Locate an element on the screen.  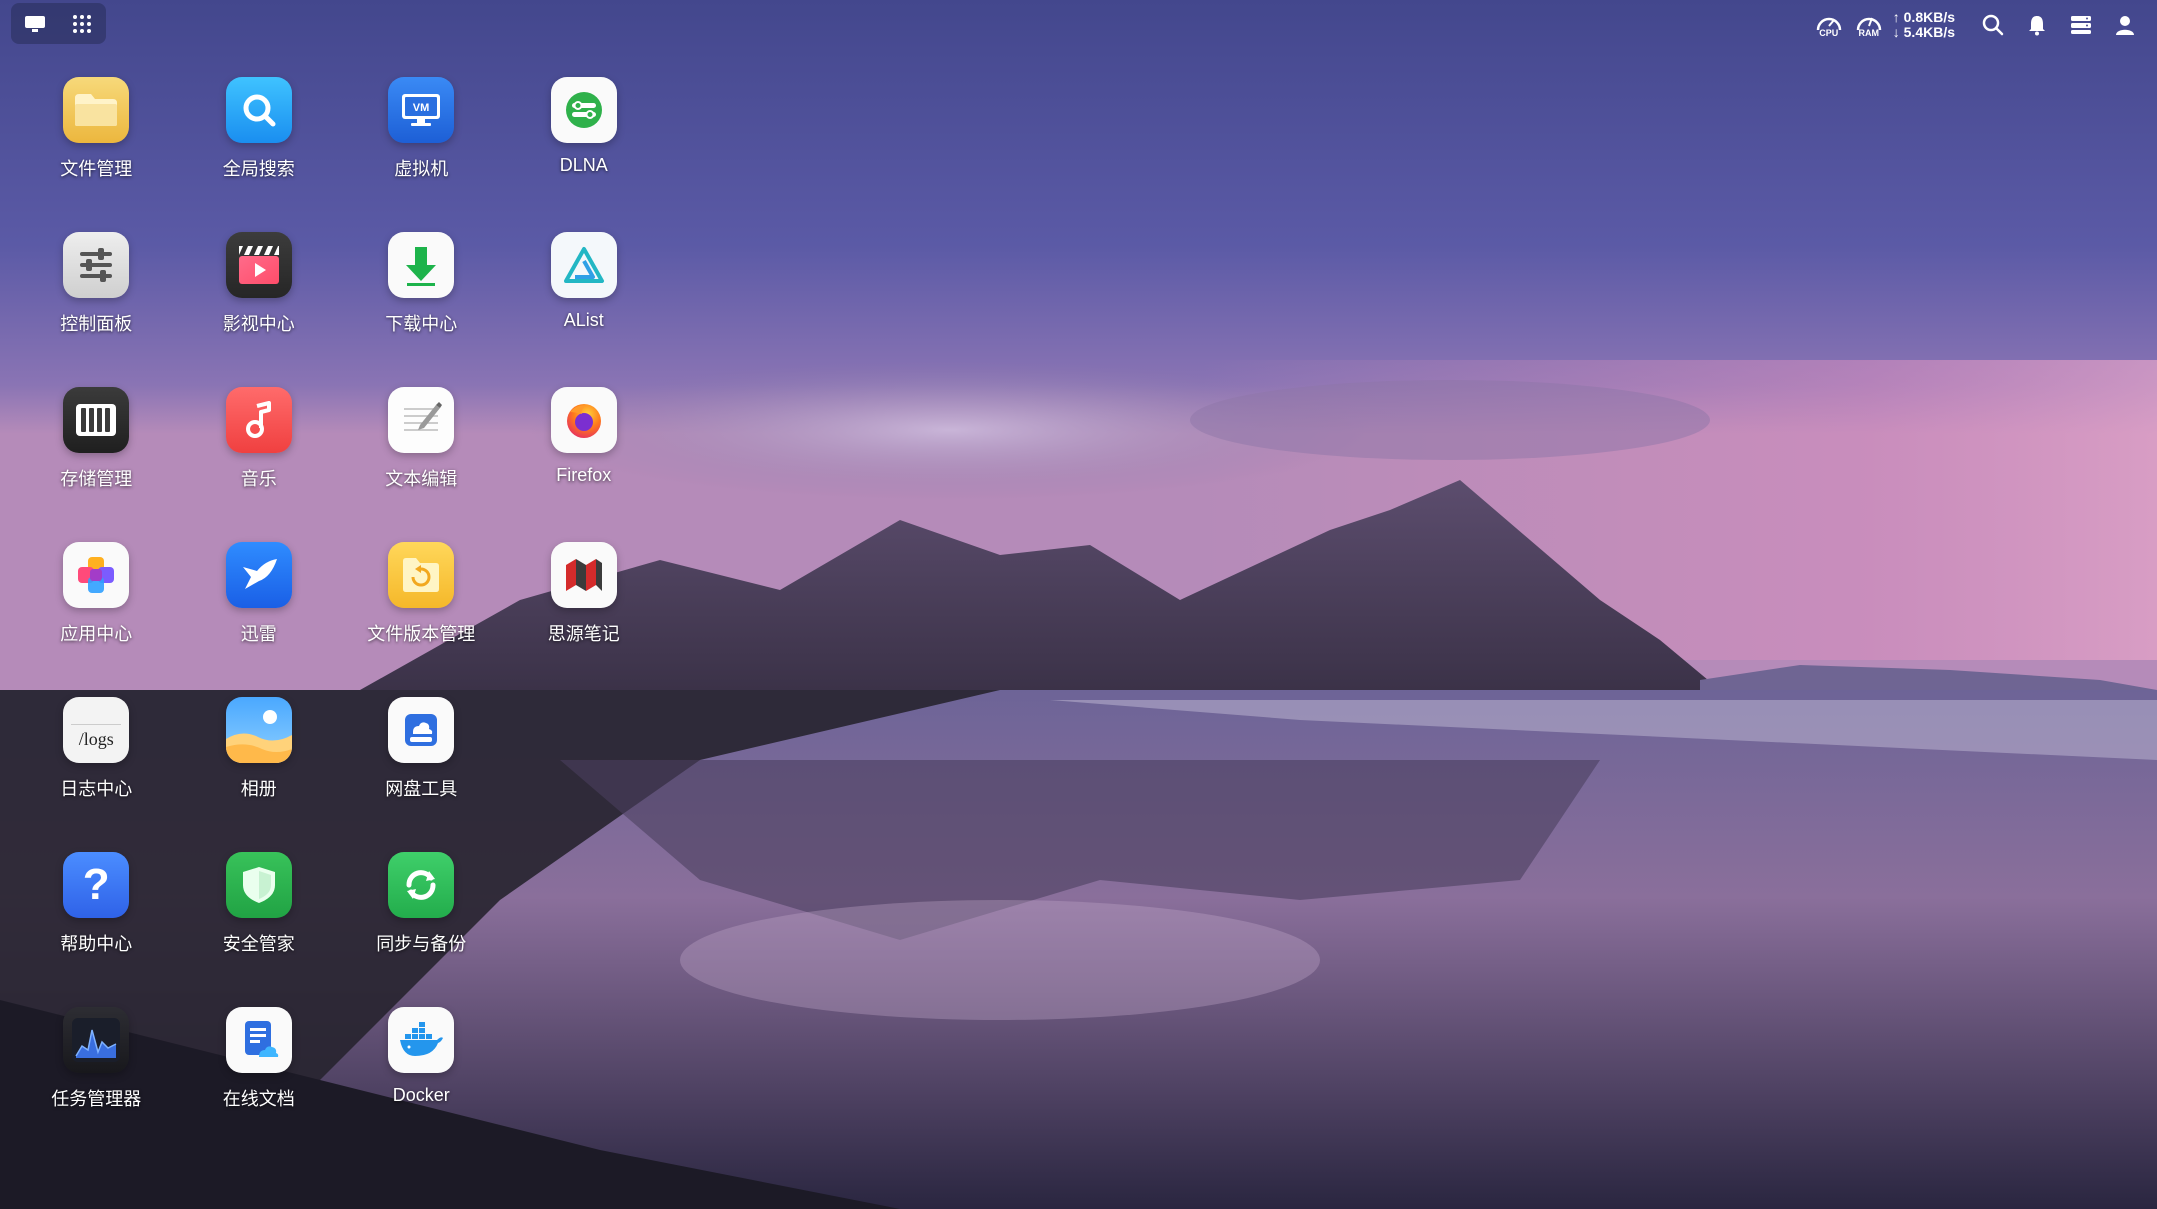
app-cloud-drive-tool: 网盘工具 is located at coordinates (421, 757).